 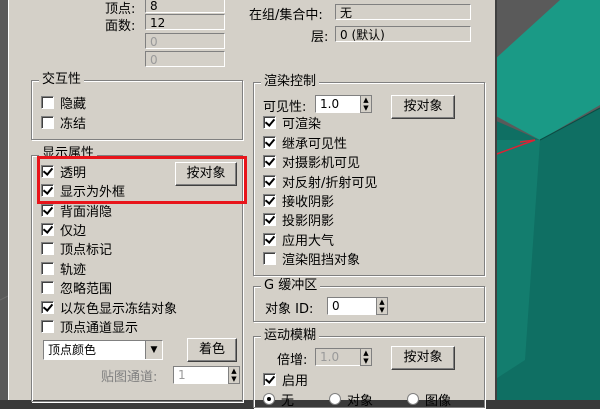 I want to click on render-occluded-checkbox: 渲染阻挡对象, so click(x=311, y=258).